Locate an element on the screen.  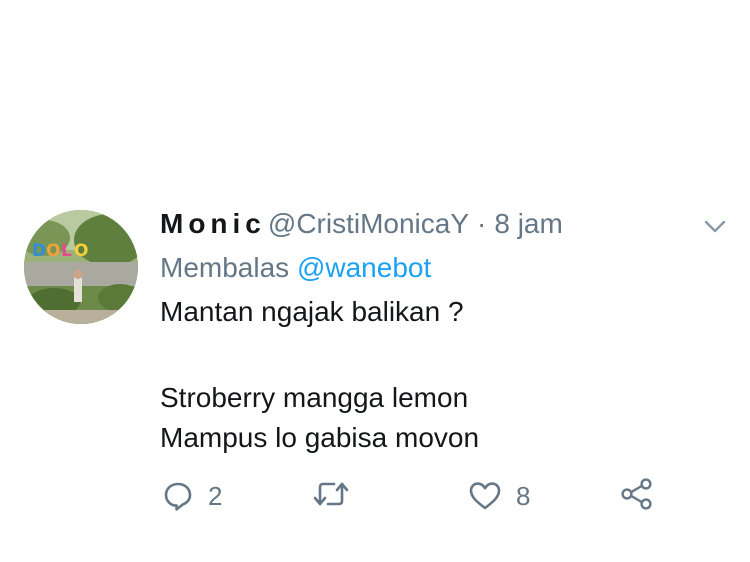
display-name: Monic is located at coordinates (213, 224).